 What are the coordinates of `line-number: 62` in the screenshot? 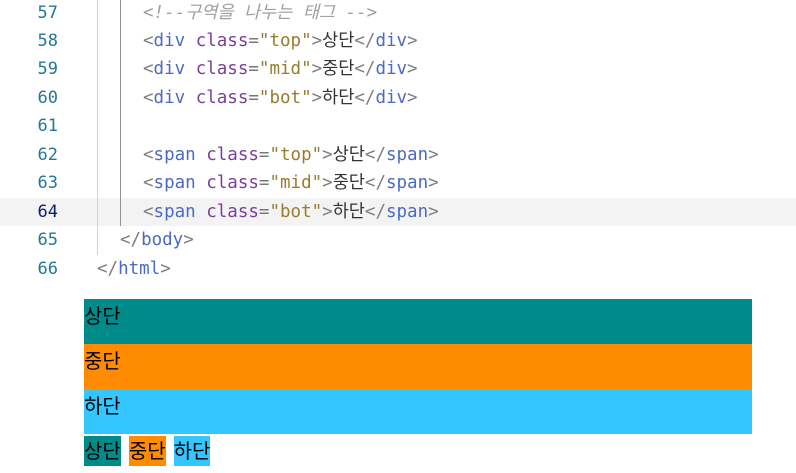 It's located at (47, 155).